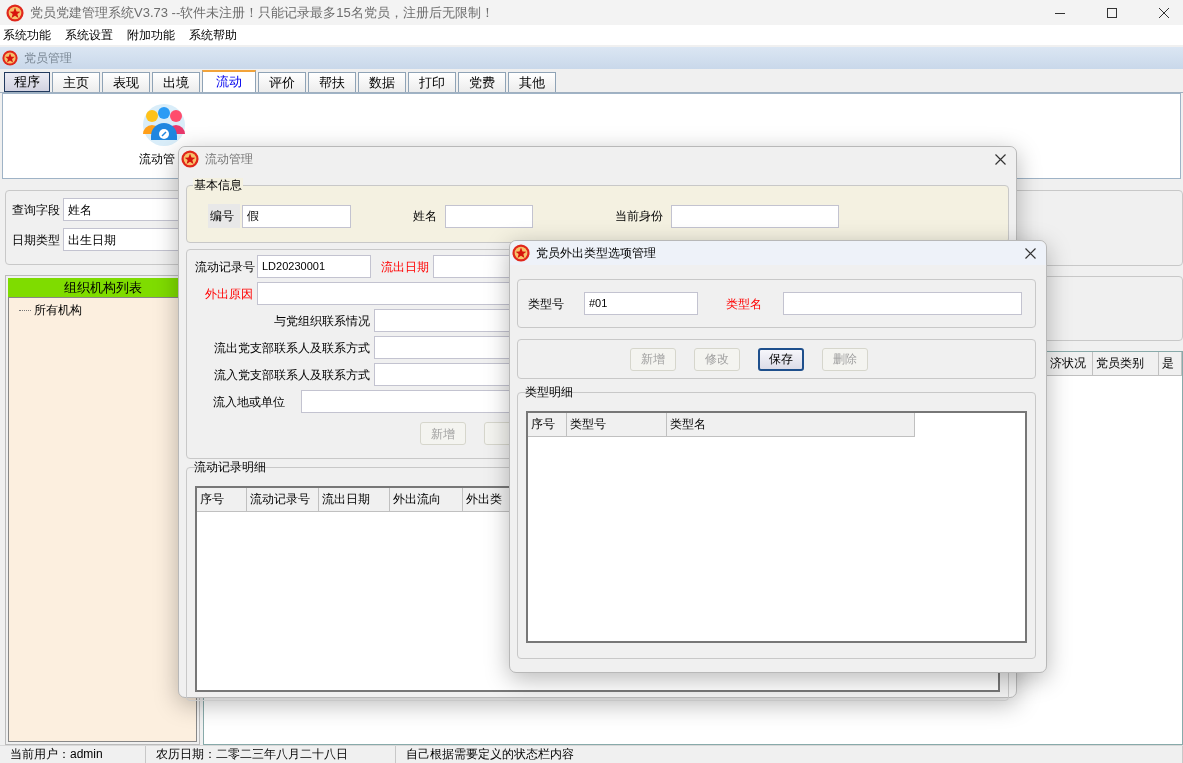  I want to click on field-label: 查询字段, so click(36, 210).